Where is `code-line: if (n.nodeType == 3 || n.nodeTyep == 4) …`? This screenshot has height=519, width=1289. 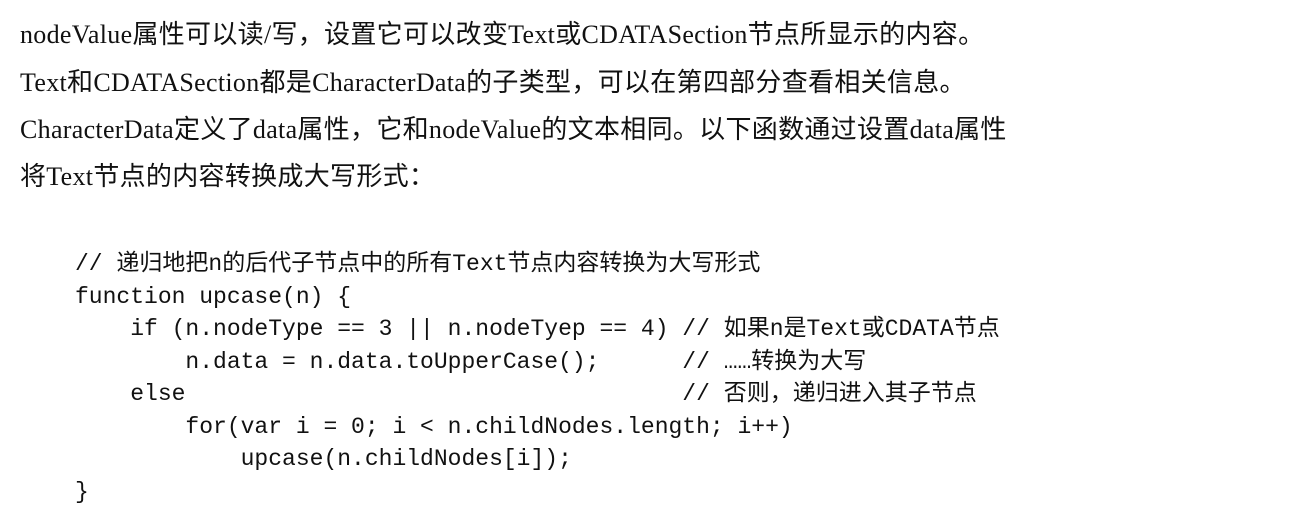 code-line: if (n.nodeType == 3 || n.nodeTyep == 4) … is located at coordinates (537, 329).